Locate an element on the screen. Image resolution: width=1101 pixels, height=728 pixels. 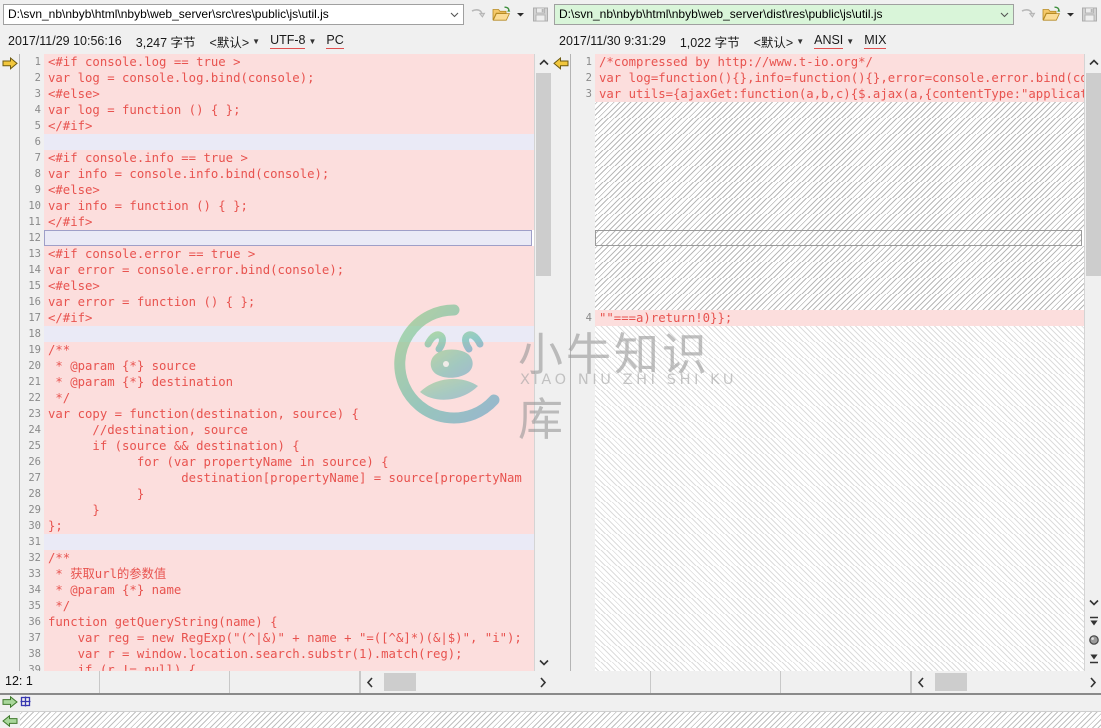
left-save-button is located at coordinates (540, 14).